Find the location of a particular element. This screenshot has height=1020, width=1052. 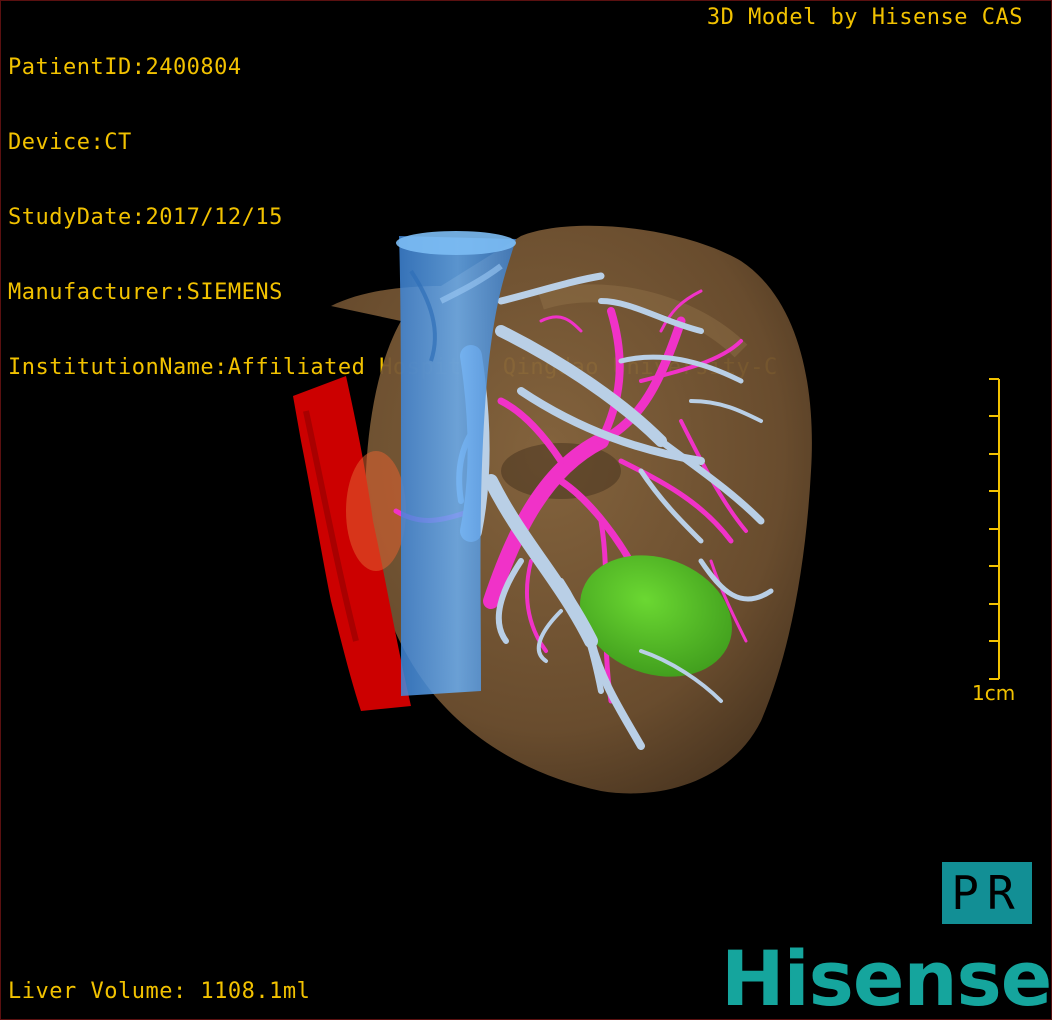

scale-bar-label: 1cm is located at coordinates (994, 693).